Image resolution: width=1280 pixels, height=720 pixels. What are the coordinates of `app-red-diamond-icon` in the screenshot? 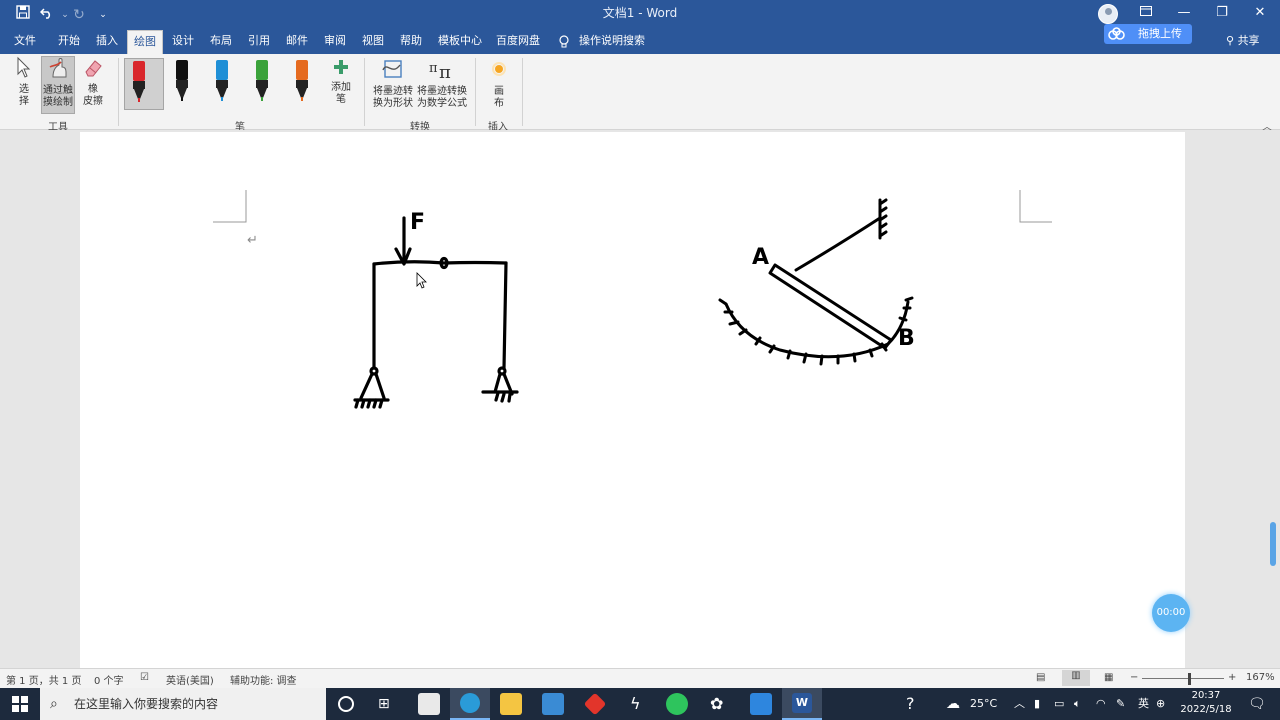 It's located at (595, 704).